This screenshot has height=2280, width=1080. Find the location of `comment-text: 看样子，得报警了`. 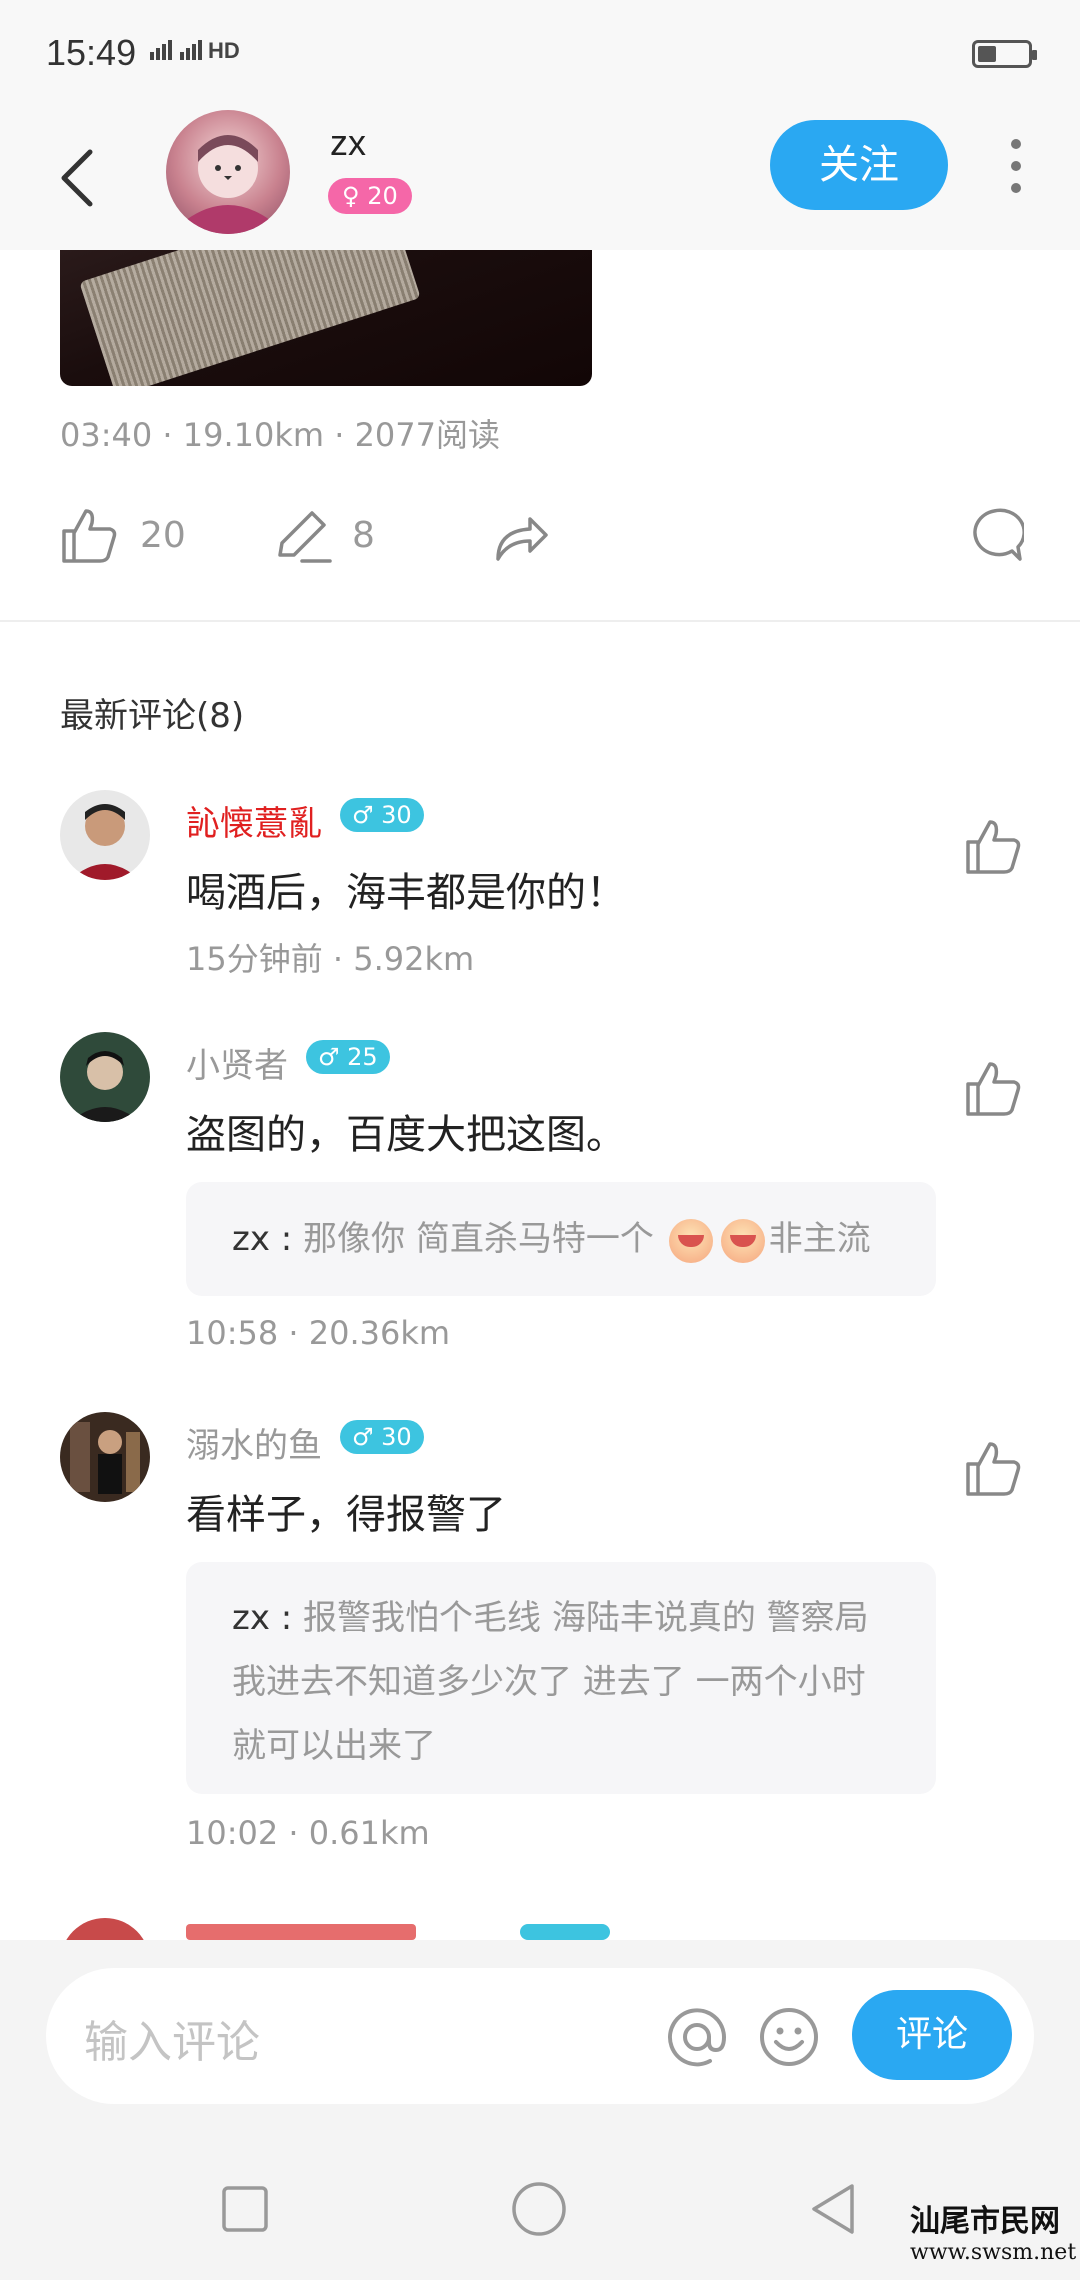

comment-text: 看样子，得报警了 is located at coordinates (346, 1515).